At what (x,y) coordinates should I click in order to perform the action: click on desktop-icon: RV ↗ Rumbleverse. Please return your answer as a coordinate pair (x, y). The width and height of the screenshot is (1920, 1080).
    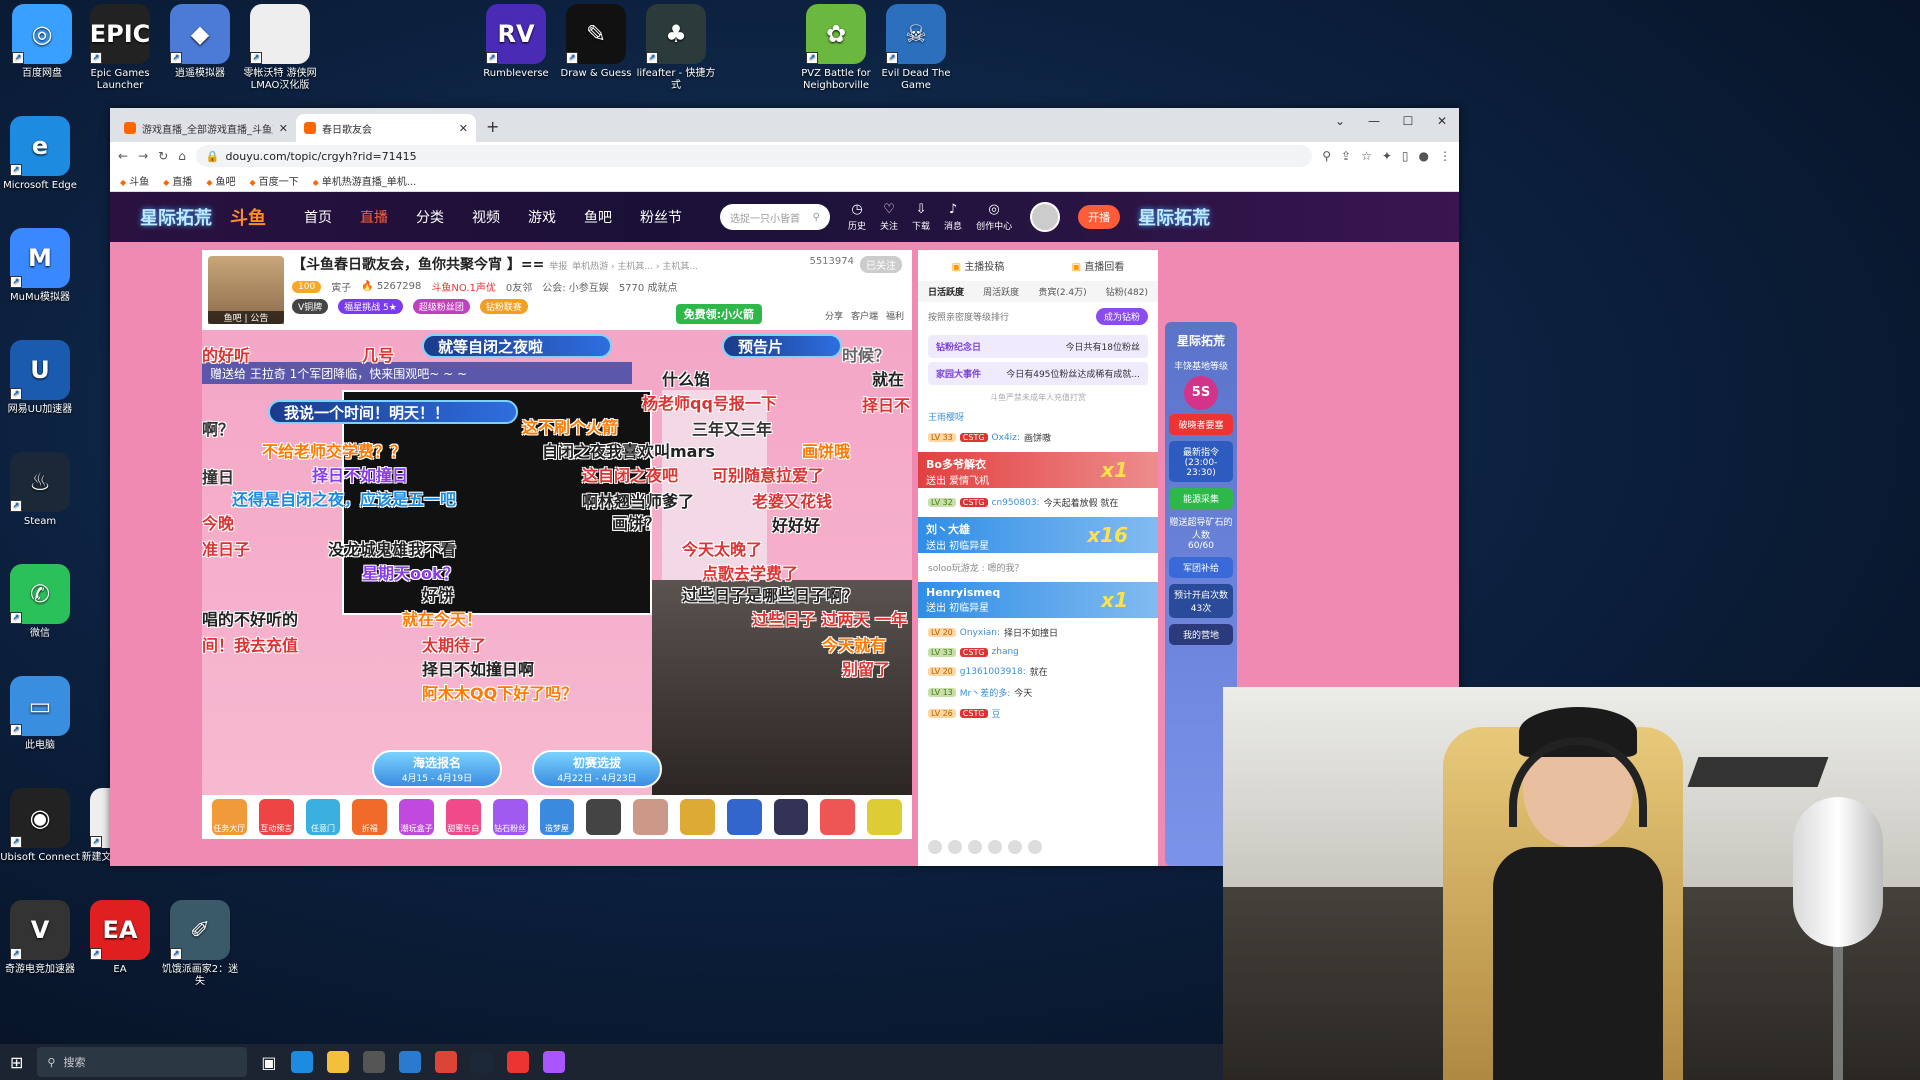
    Looking at the image, I should click on (516, 42).